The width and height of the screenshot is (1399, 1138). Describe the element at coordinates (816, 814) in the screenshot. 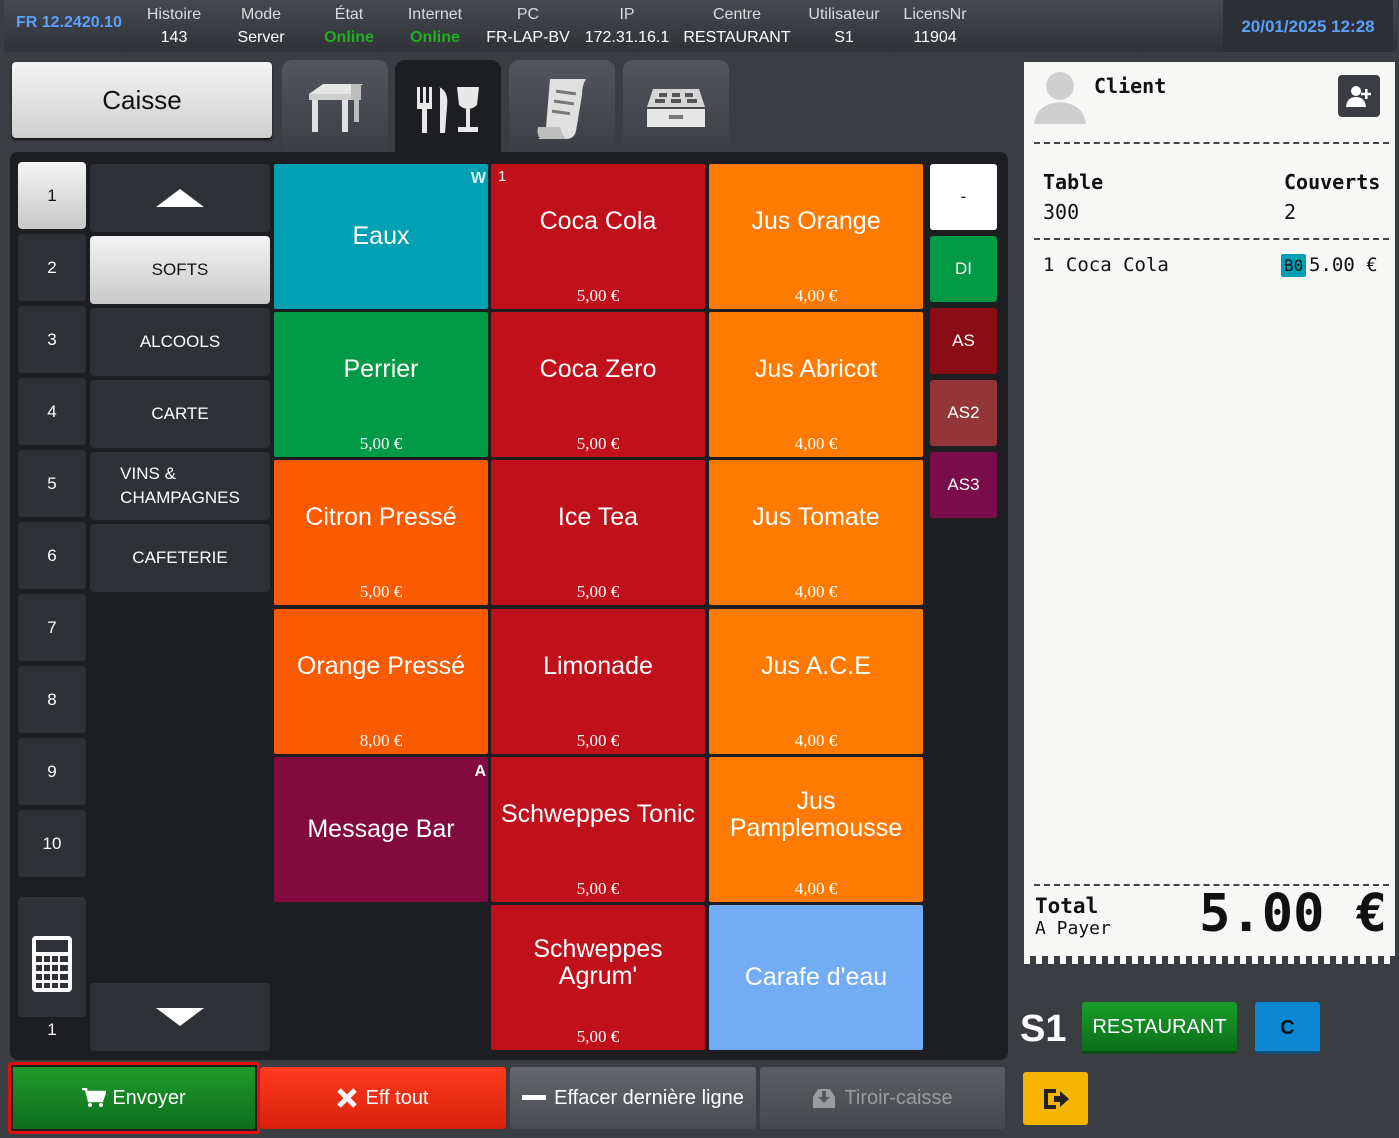

I see `product-name: Jus Pamplemousse` at that location.